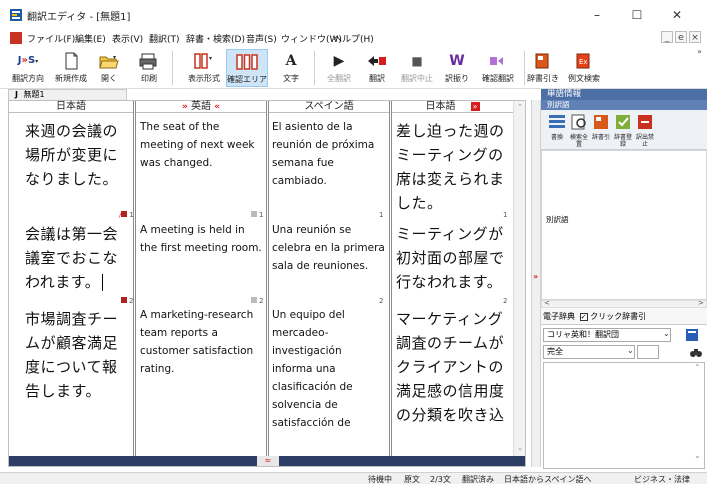 The height and width of the screenshot is (484, 707). What do you see at coordinates (28, 60) in the screenshot?
I see `translation-direction-icon: J»S▾` at bounding box center [28, 60].